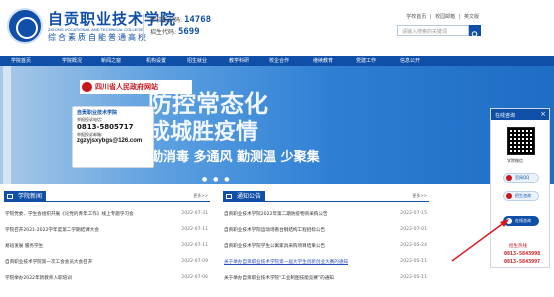 The height and width of the screenshot is (297, 554). Describe the element at coordinates (111, 61) in the screenshot. I see `nav-news: 新闻之窗` at that location.